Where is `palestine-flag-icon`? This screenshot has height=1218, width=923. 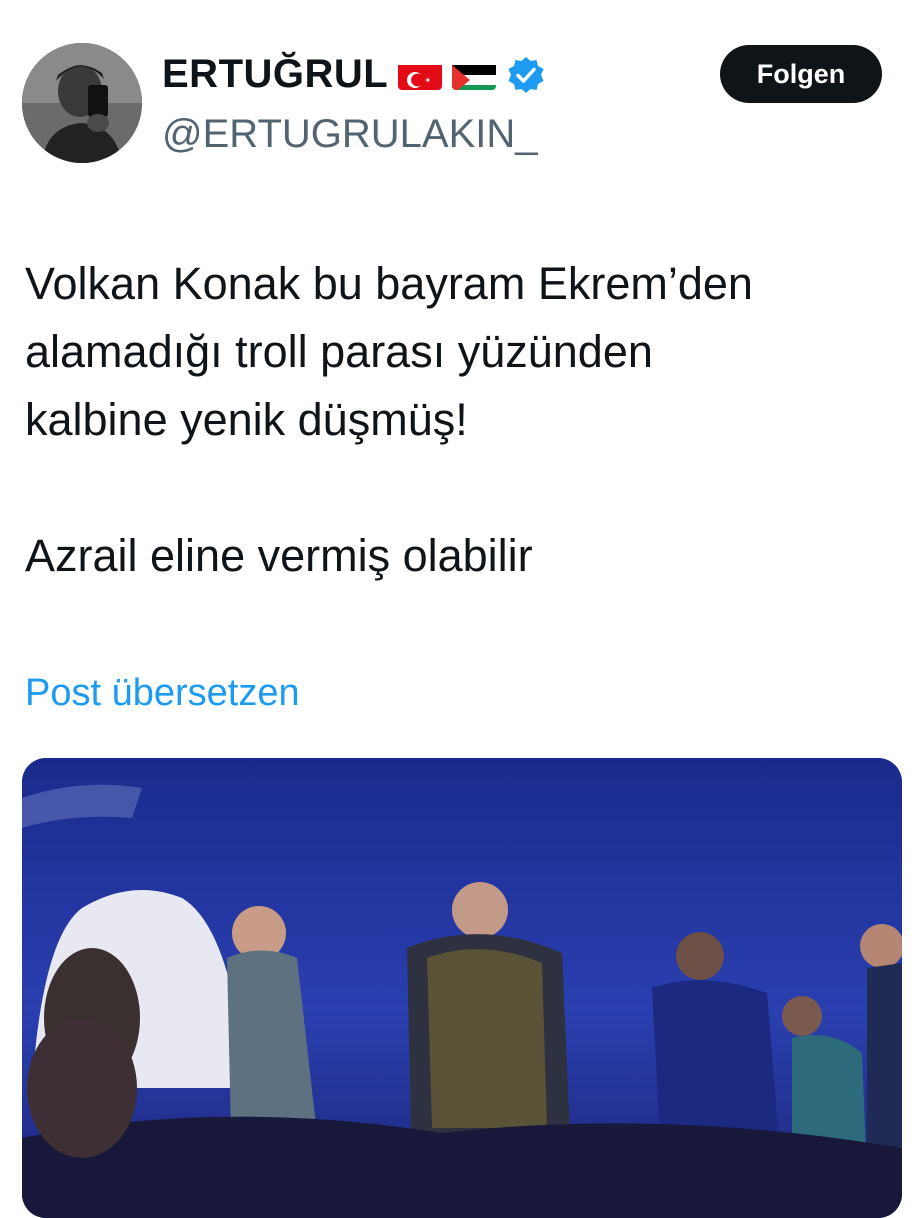 palestine-flag-icon is located at coordinates (474, 75).